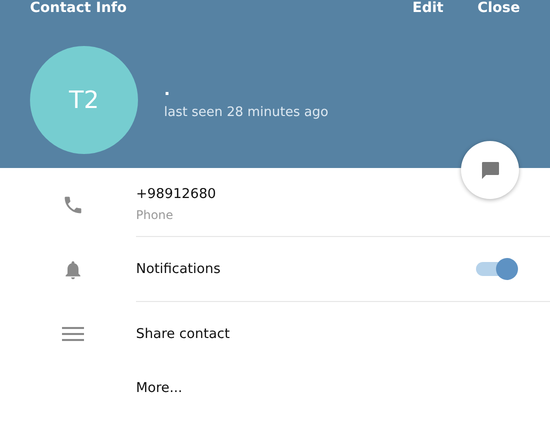 This screenshot has width=550, height=423. What do you see at coordinates (497, 269) in the screenshot?
I see `notifications-toggle` at bounding box center [497, 269].